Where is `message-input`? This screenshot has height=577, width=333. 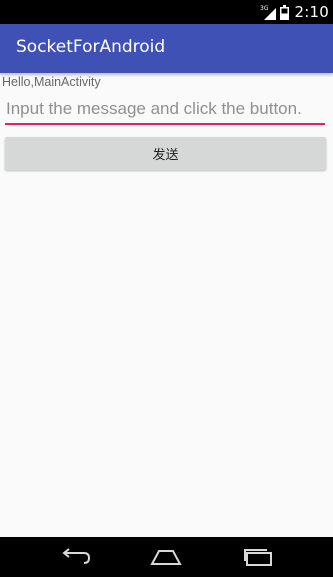
message-input is located at coordinates (165, 110).